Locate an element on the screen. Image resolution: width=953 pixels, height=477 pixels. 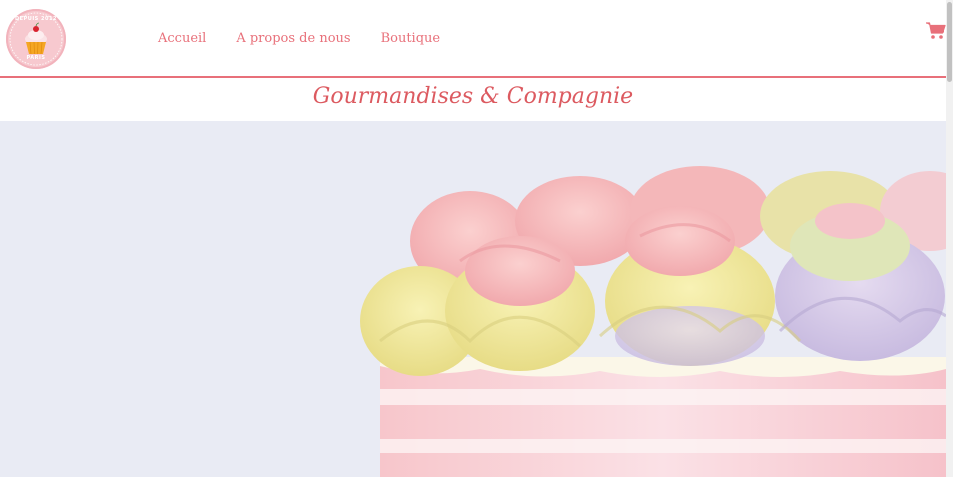
scrollbar is located at coordinates (949, 238).